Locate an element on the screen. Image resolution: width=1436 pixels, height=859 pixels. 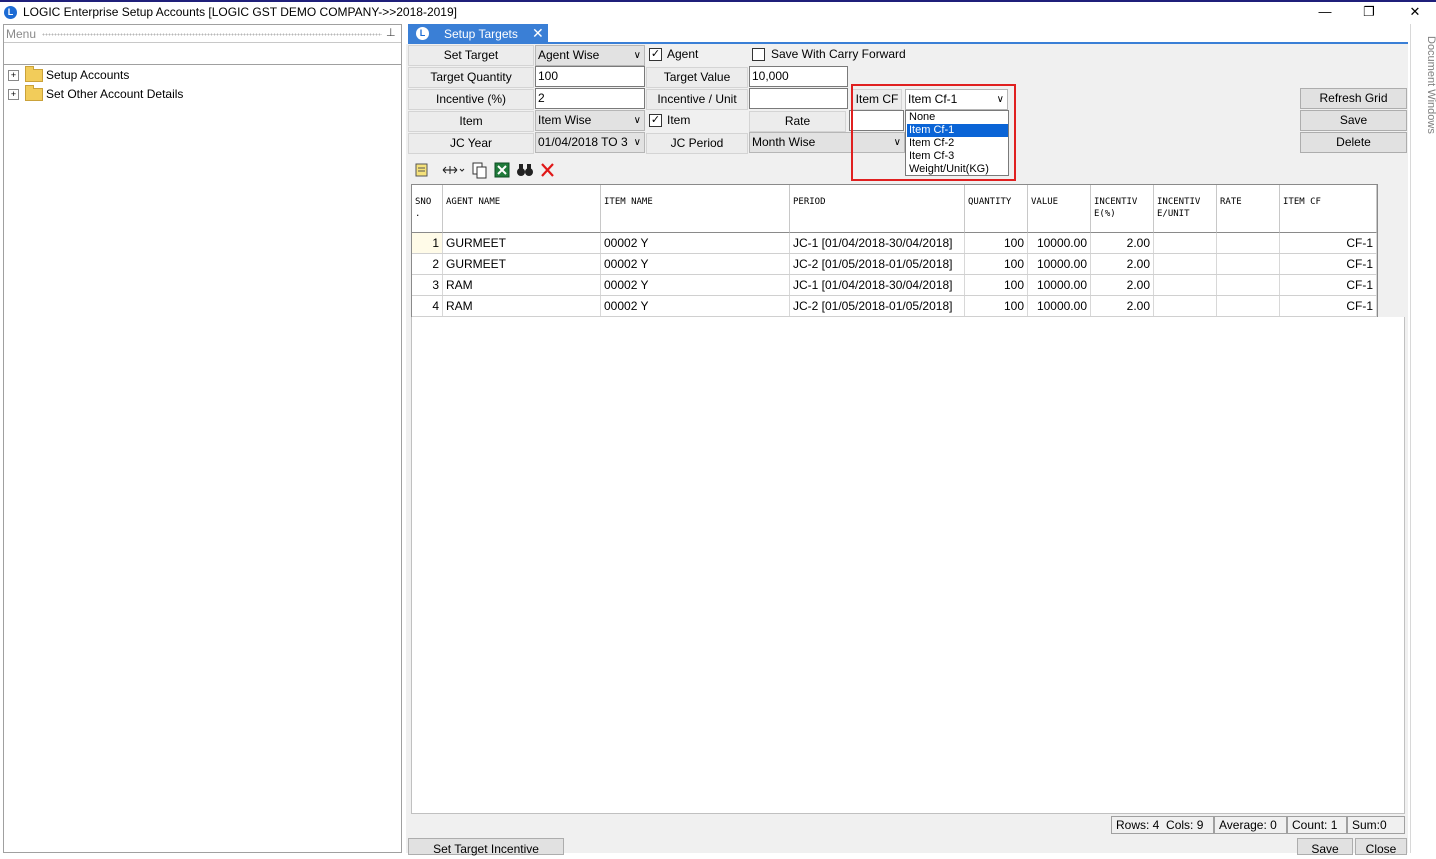
column-header-sno: SNO . is located at coordinates (427, 209).